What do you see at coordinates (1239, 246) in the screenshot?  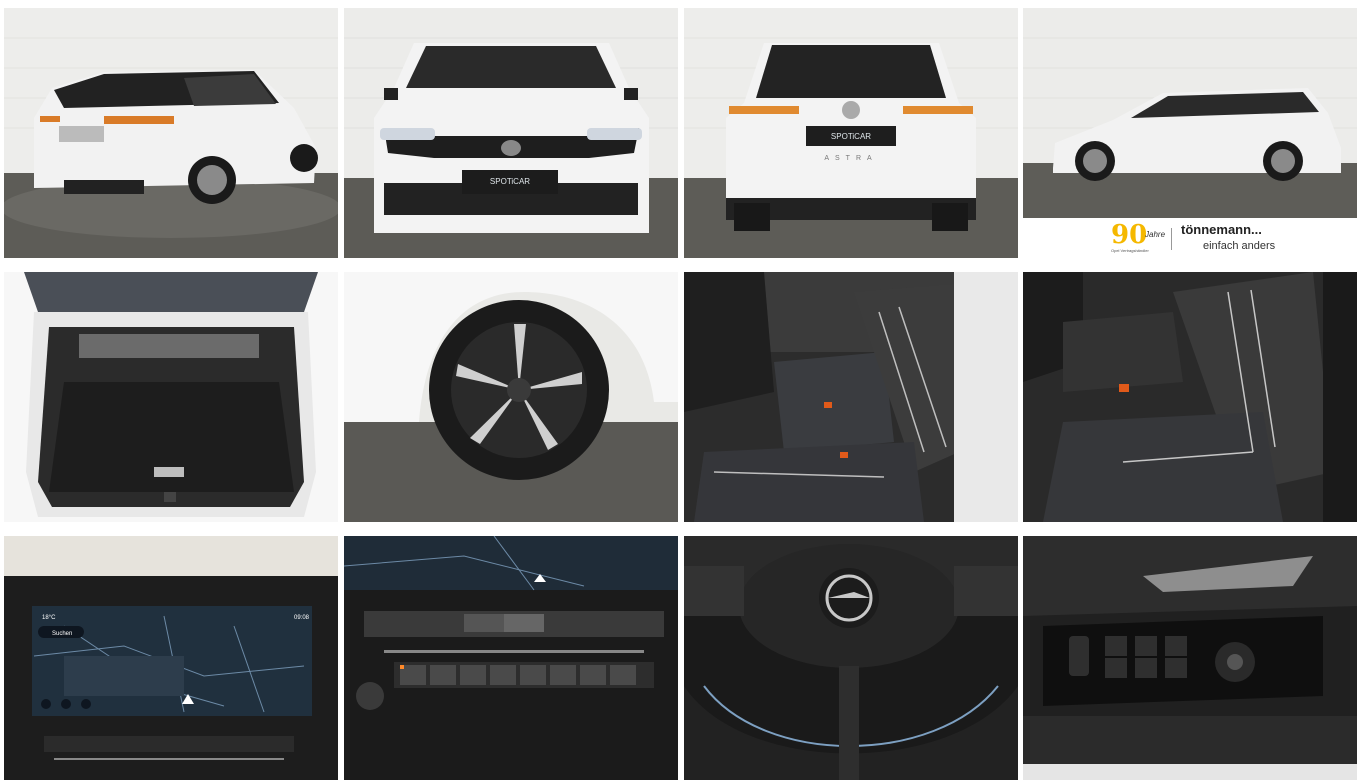 I see `dealer-slogan: einfach anders` at bounding box center [1239, 246].